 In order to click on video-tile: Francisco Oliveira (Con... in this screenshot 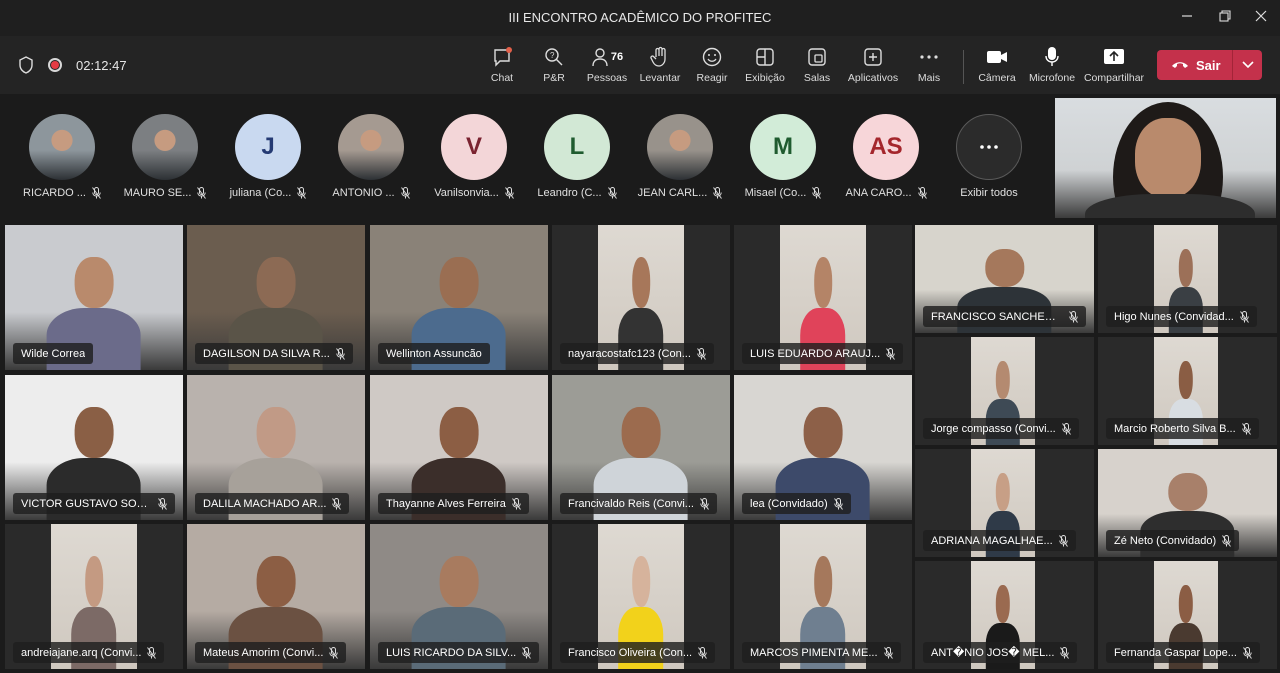, I will do `click(641, 596)`.